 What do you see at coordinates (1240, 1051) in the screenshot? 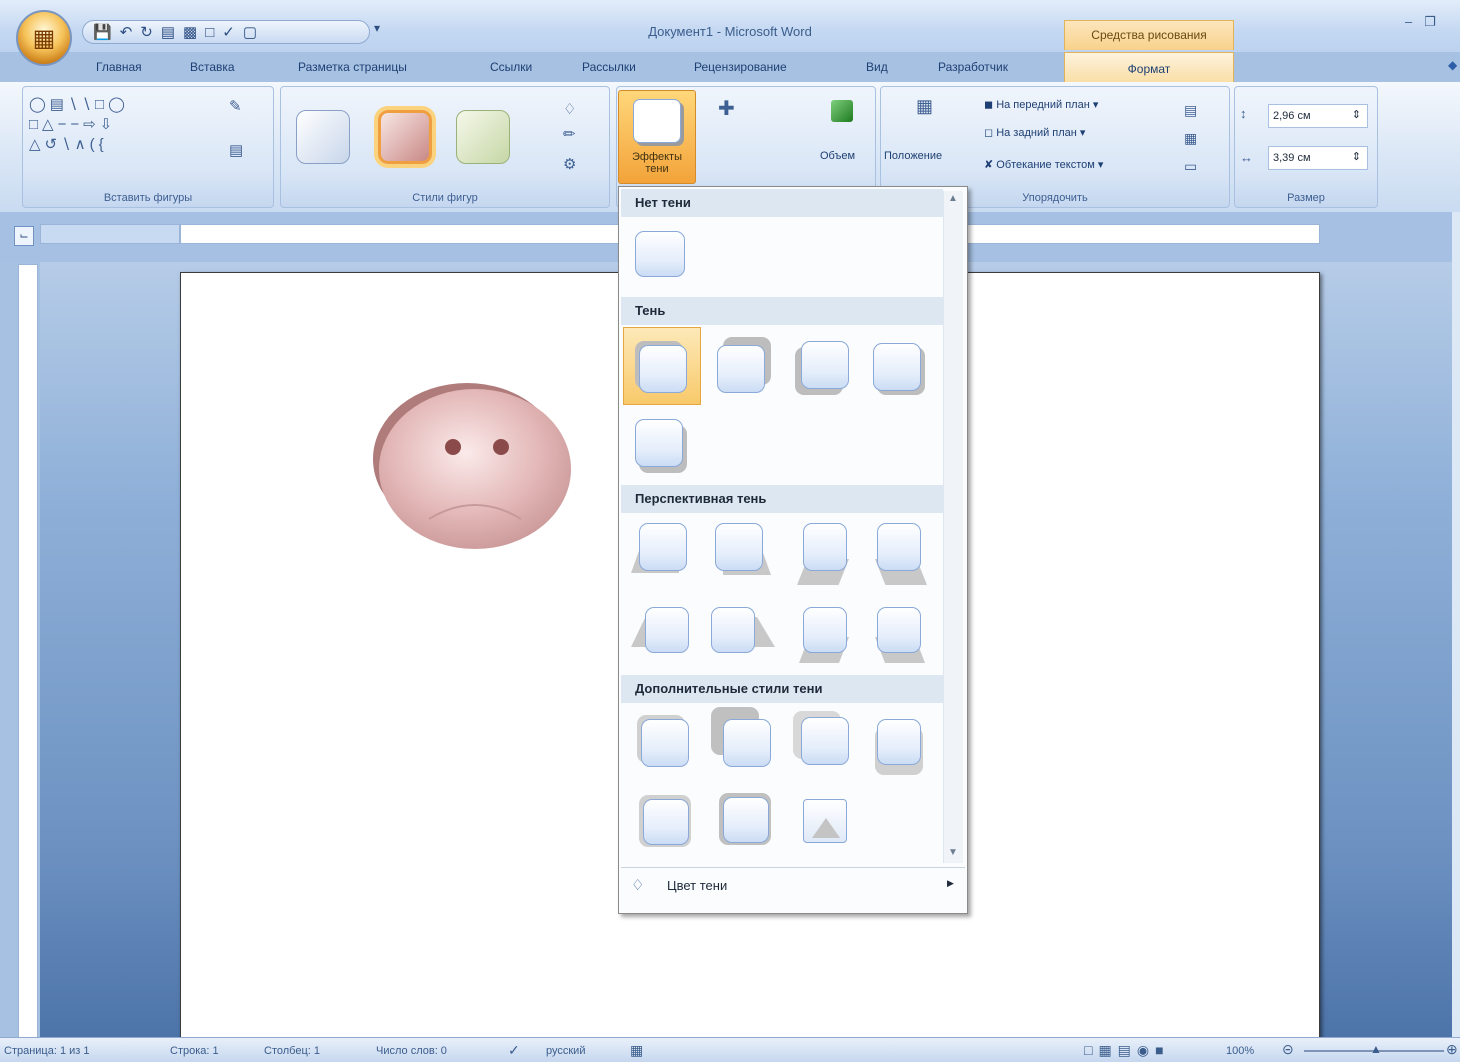
I see `status-zoom: 100%` at bounding box center [1240, 1051].